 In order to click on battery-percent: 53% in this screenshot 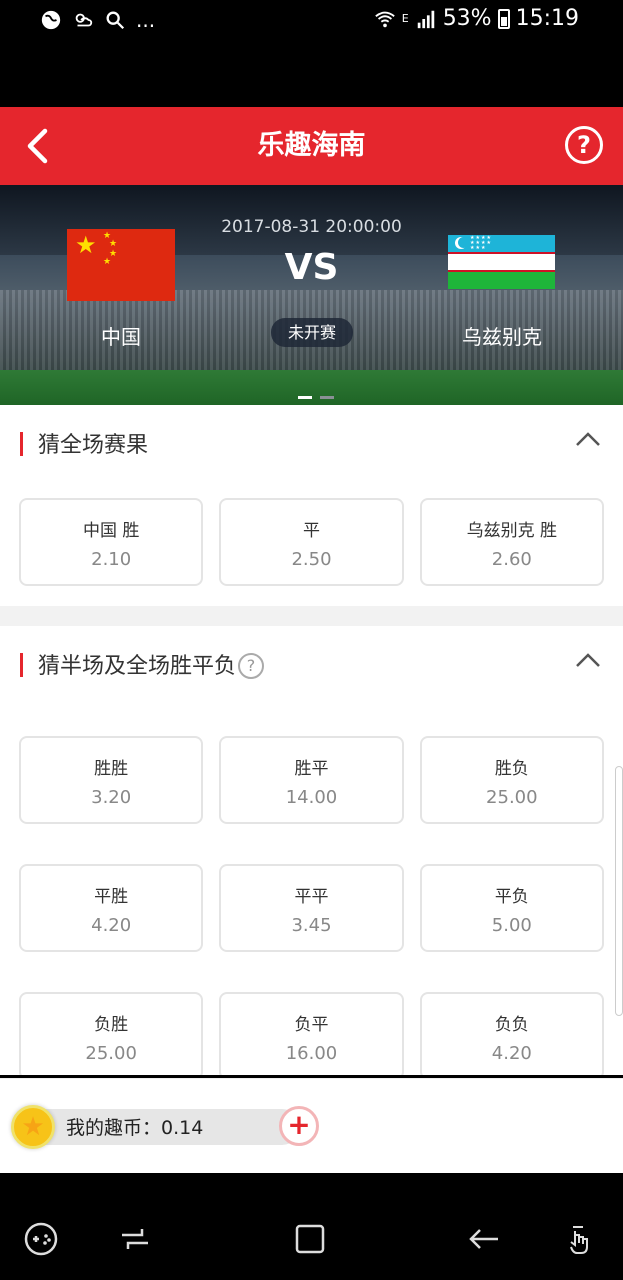, I will do `click(467, 18)`.